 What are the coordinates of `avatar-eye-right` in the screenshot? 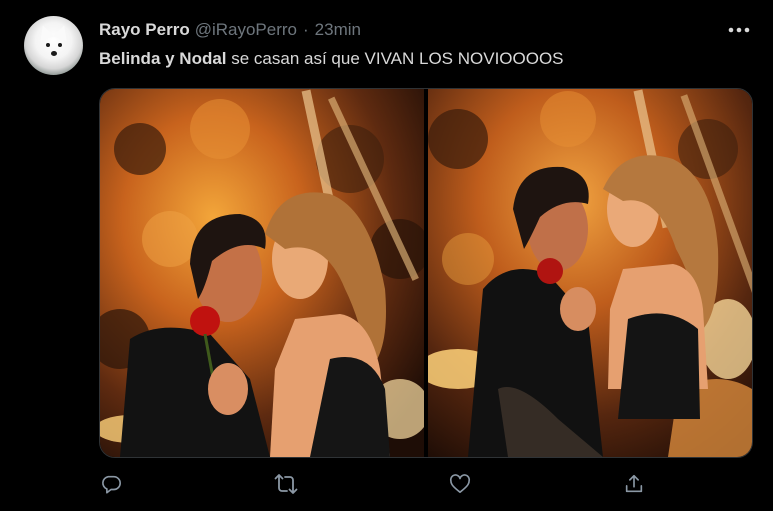 It's located at (60, 45).